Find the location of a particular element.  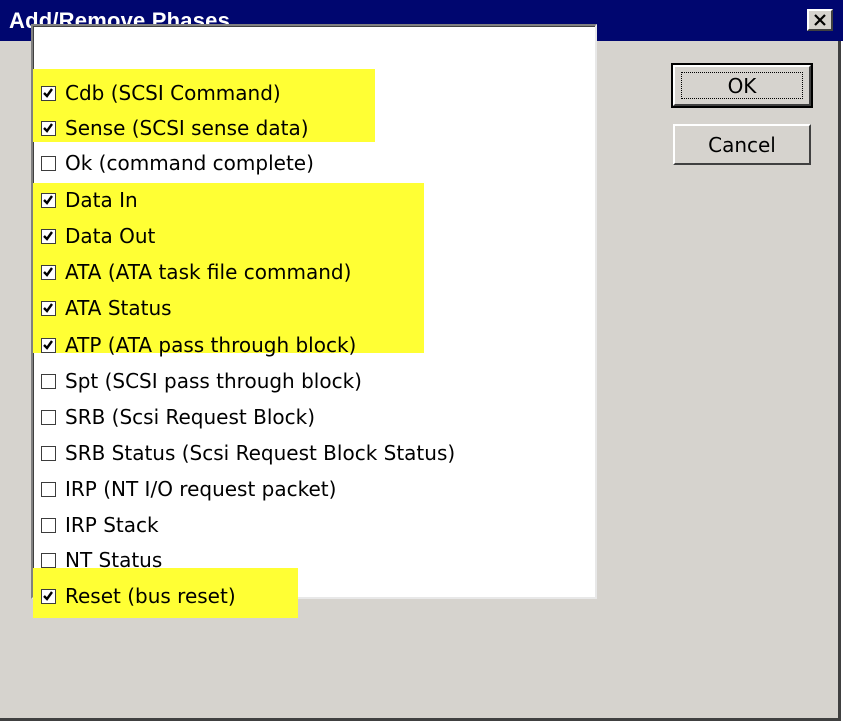

phase-label: ATA (ATA task file command) is located at coordinates (208, 272).